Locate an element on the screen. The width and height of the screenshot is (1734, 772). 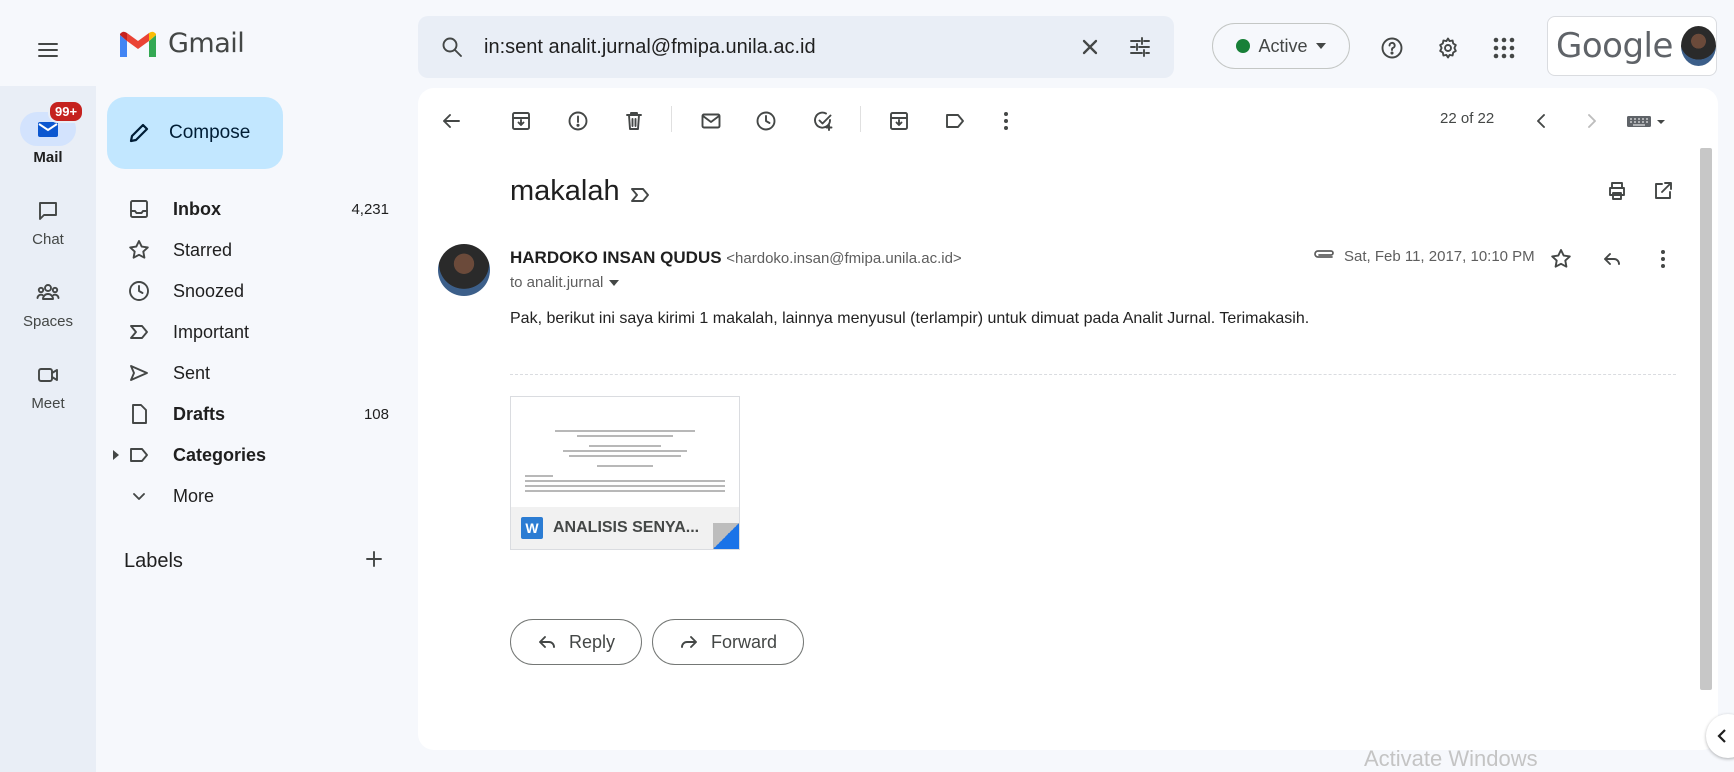
nav-snoozed-label: Snoozed is located at coordinates (209, 290).